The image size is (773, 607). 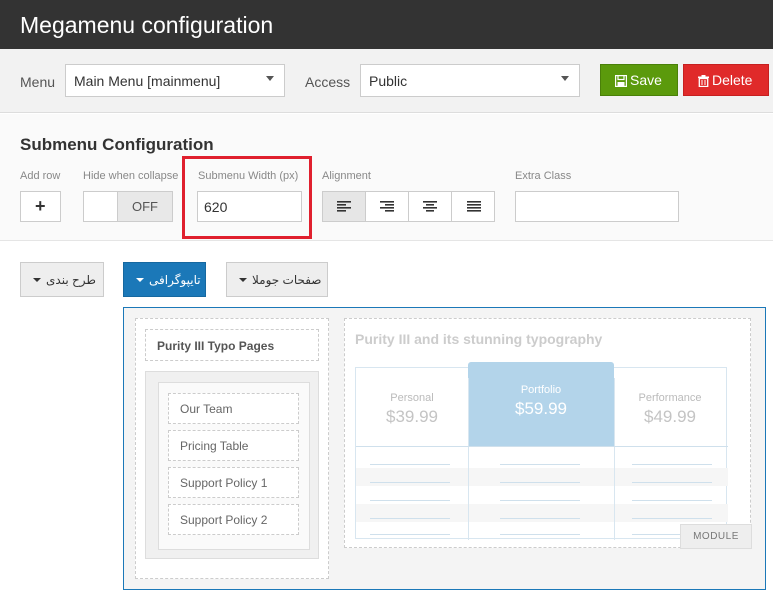 I want to click on plus-icon: +, so click(x=40, y=206).